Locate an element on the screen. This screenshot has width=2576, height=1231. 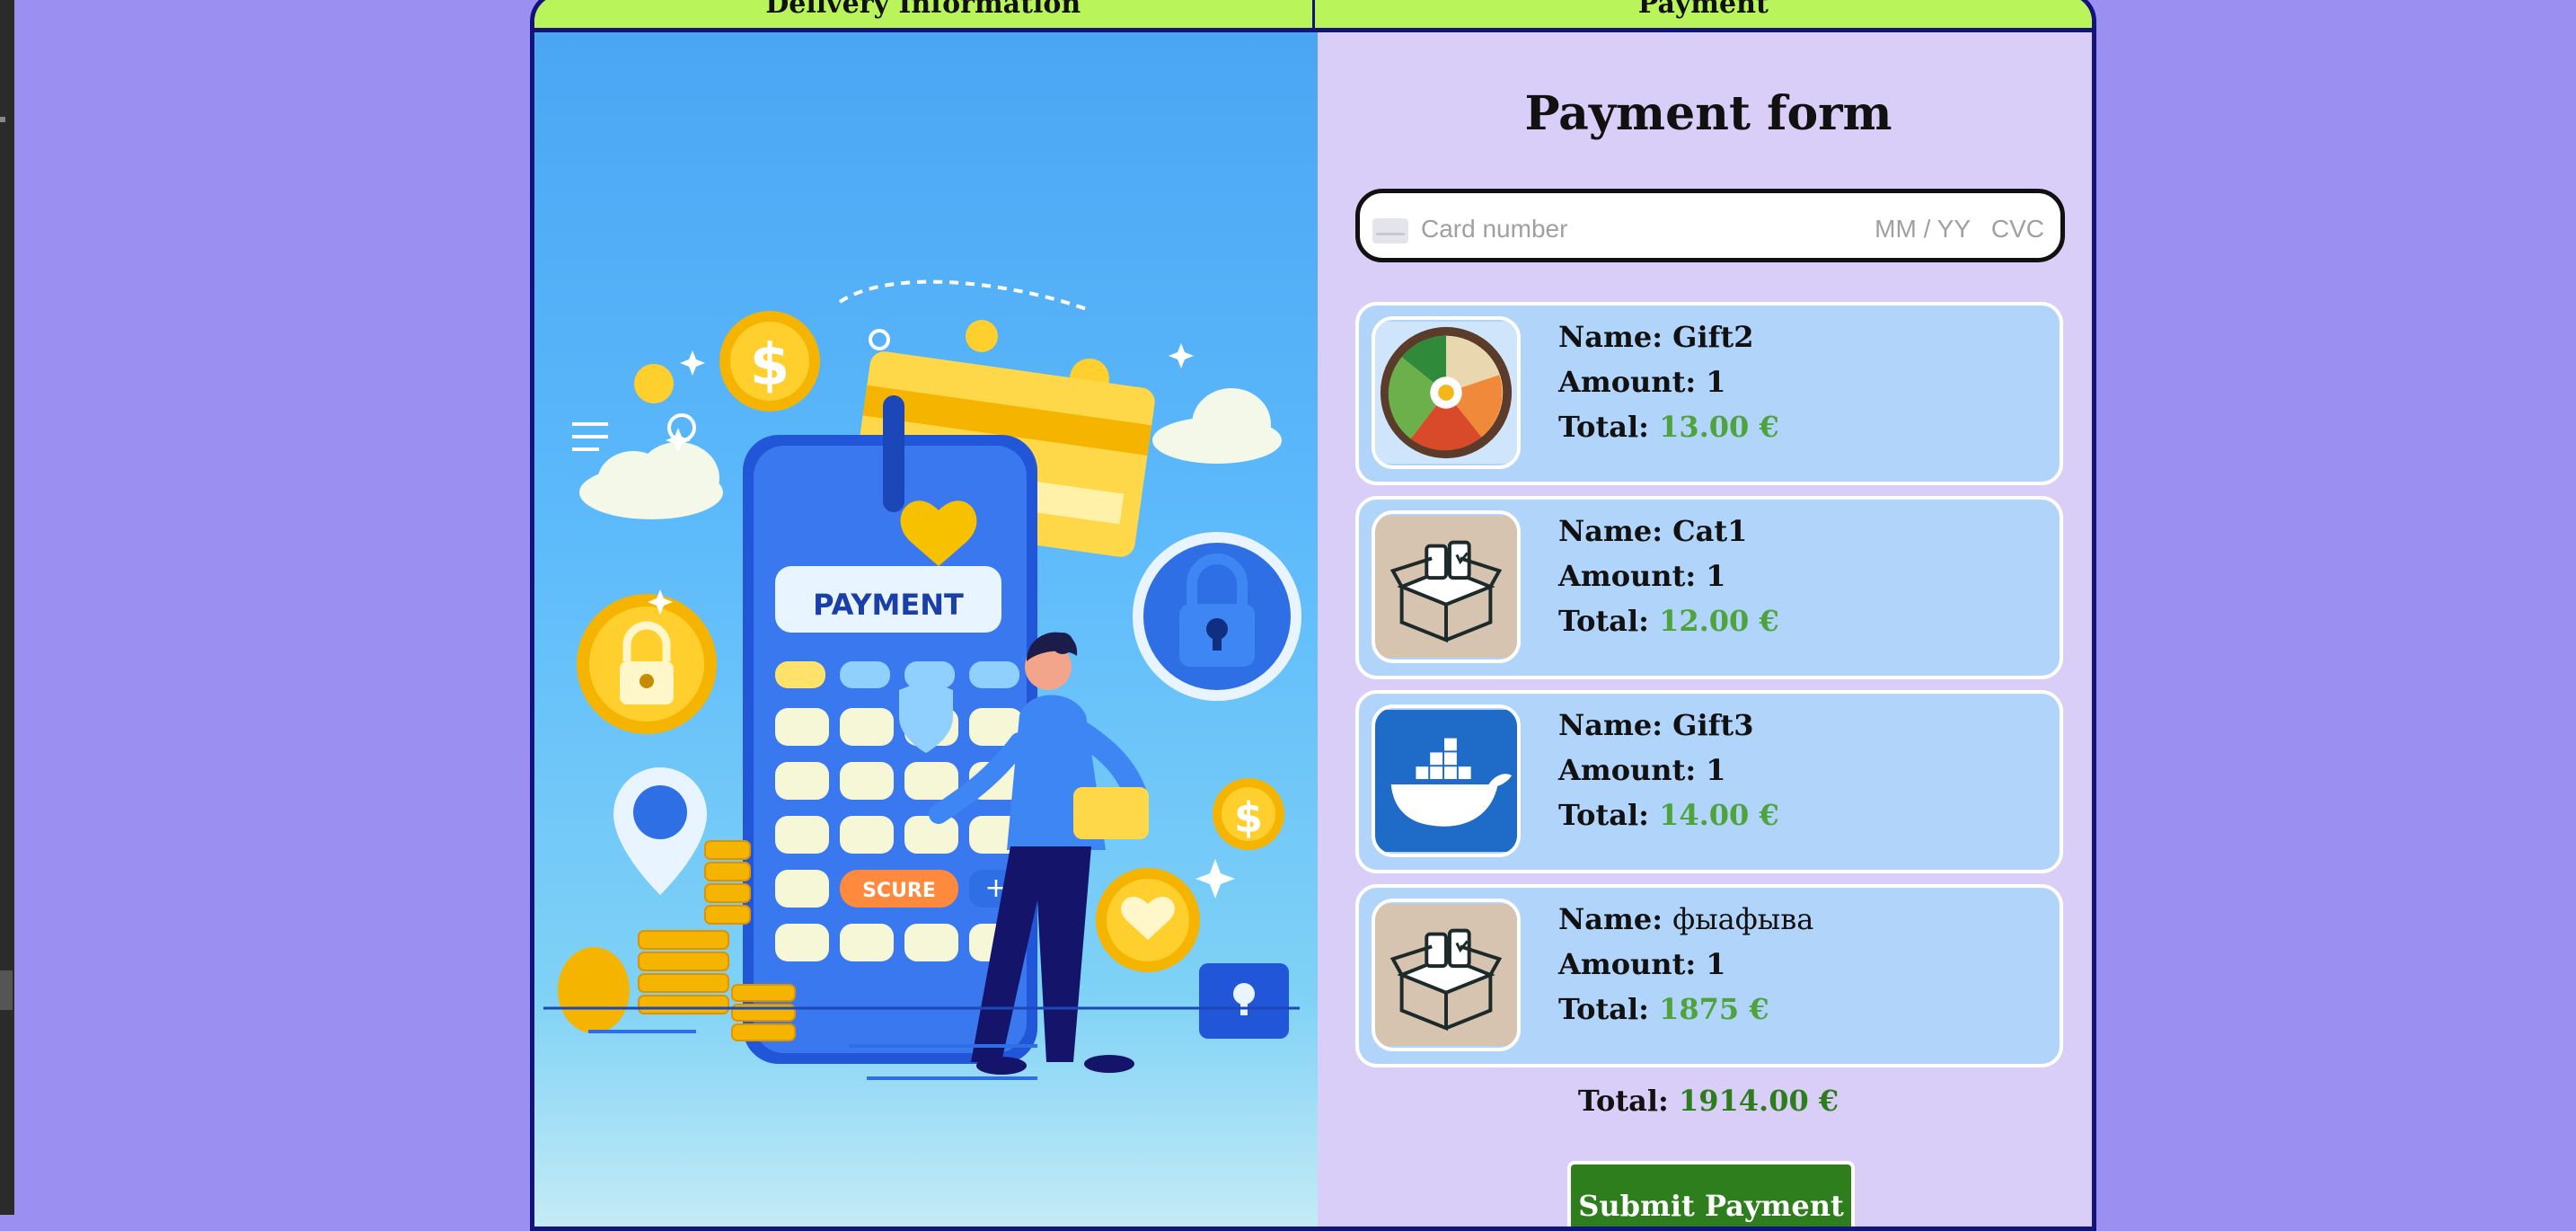
card-input-field: Card number MM / YY CVC is located at coordinates (1710, 225).